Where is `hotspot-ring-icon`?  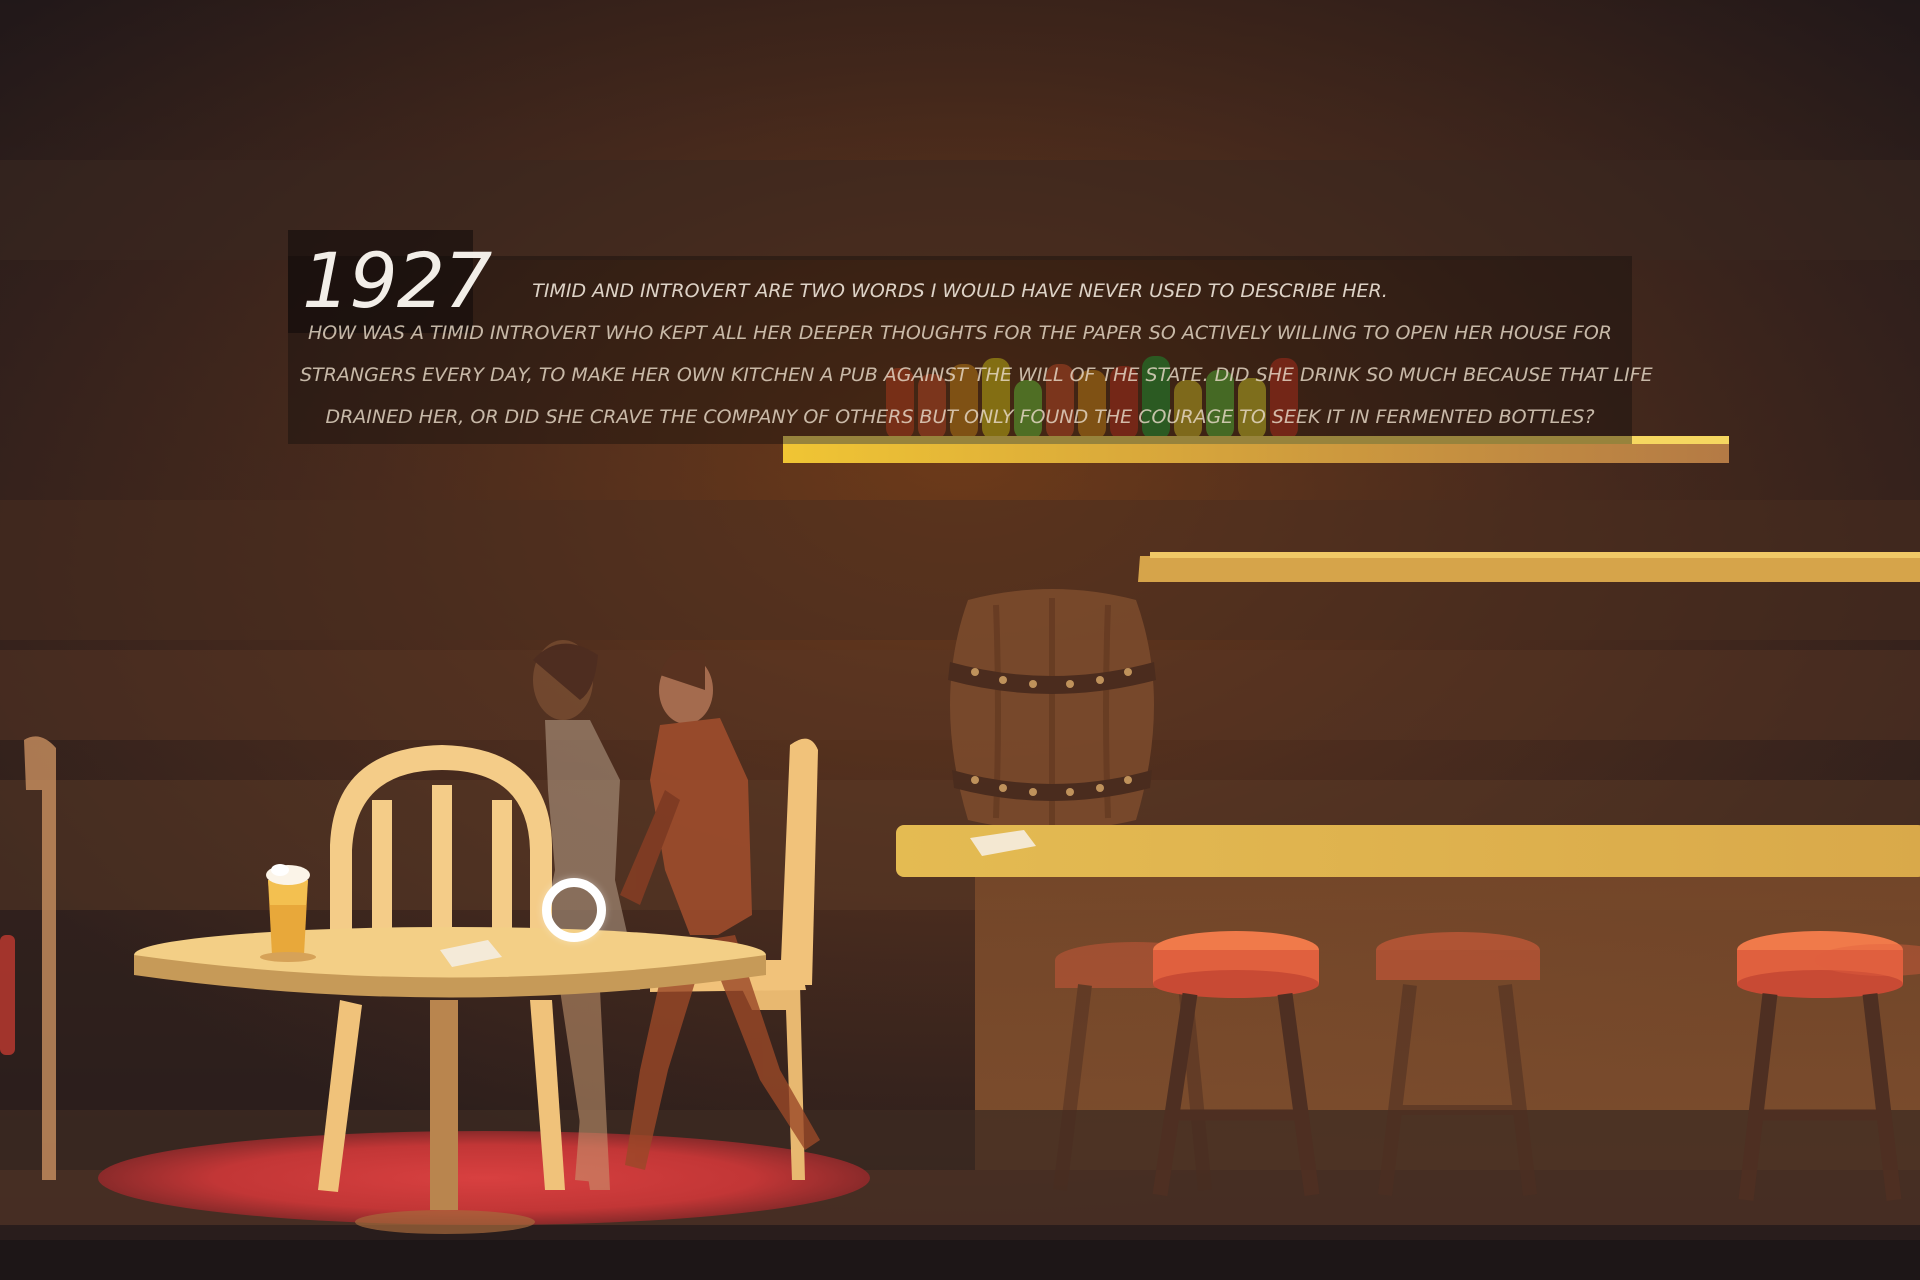 hotspot-ring-icon is located at coordinates (574, 910).